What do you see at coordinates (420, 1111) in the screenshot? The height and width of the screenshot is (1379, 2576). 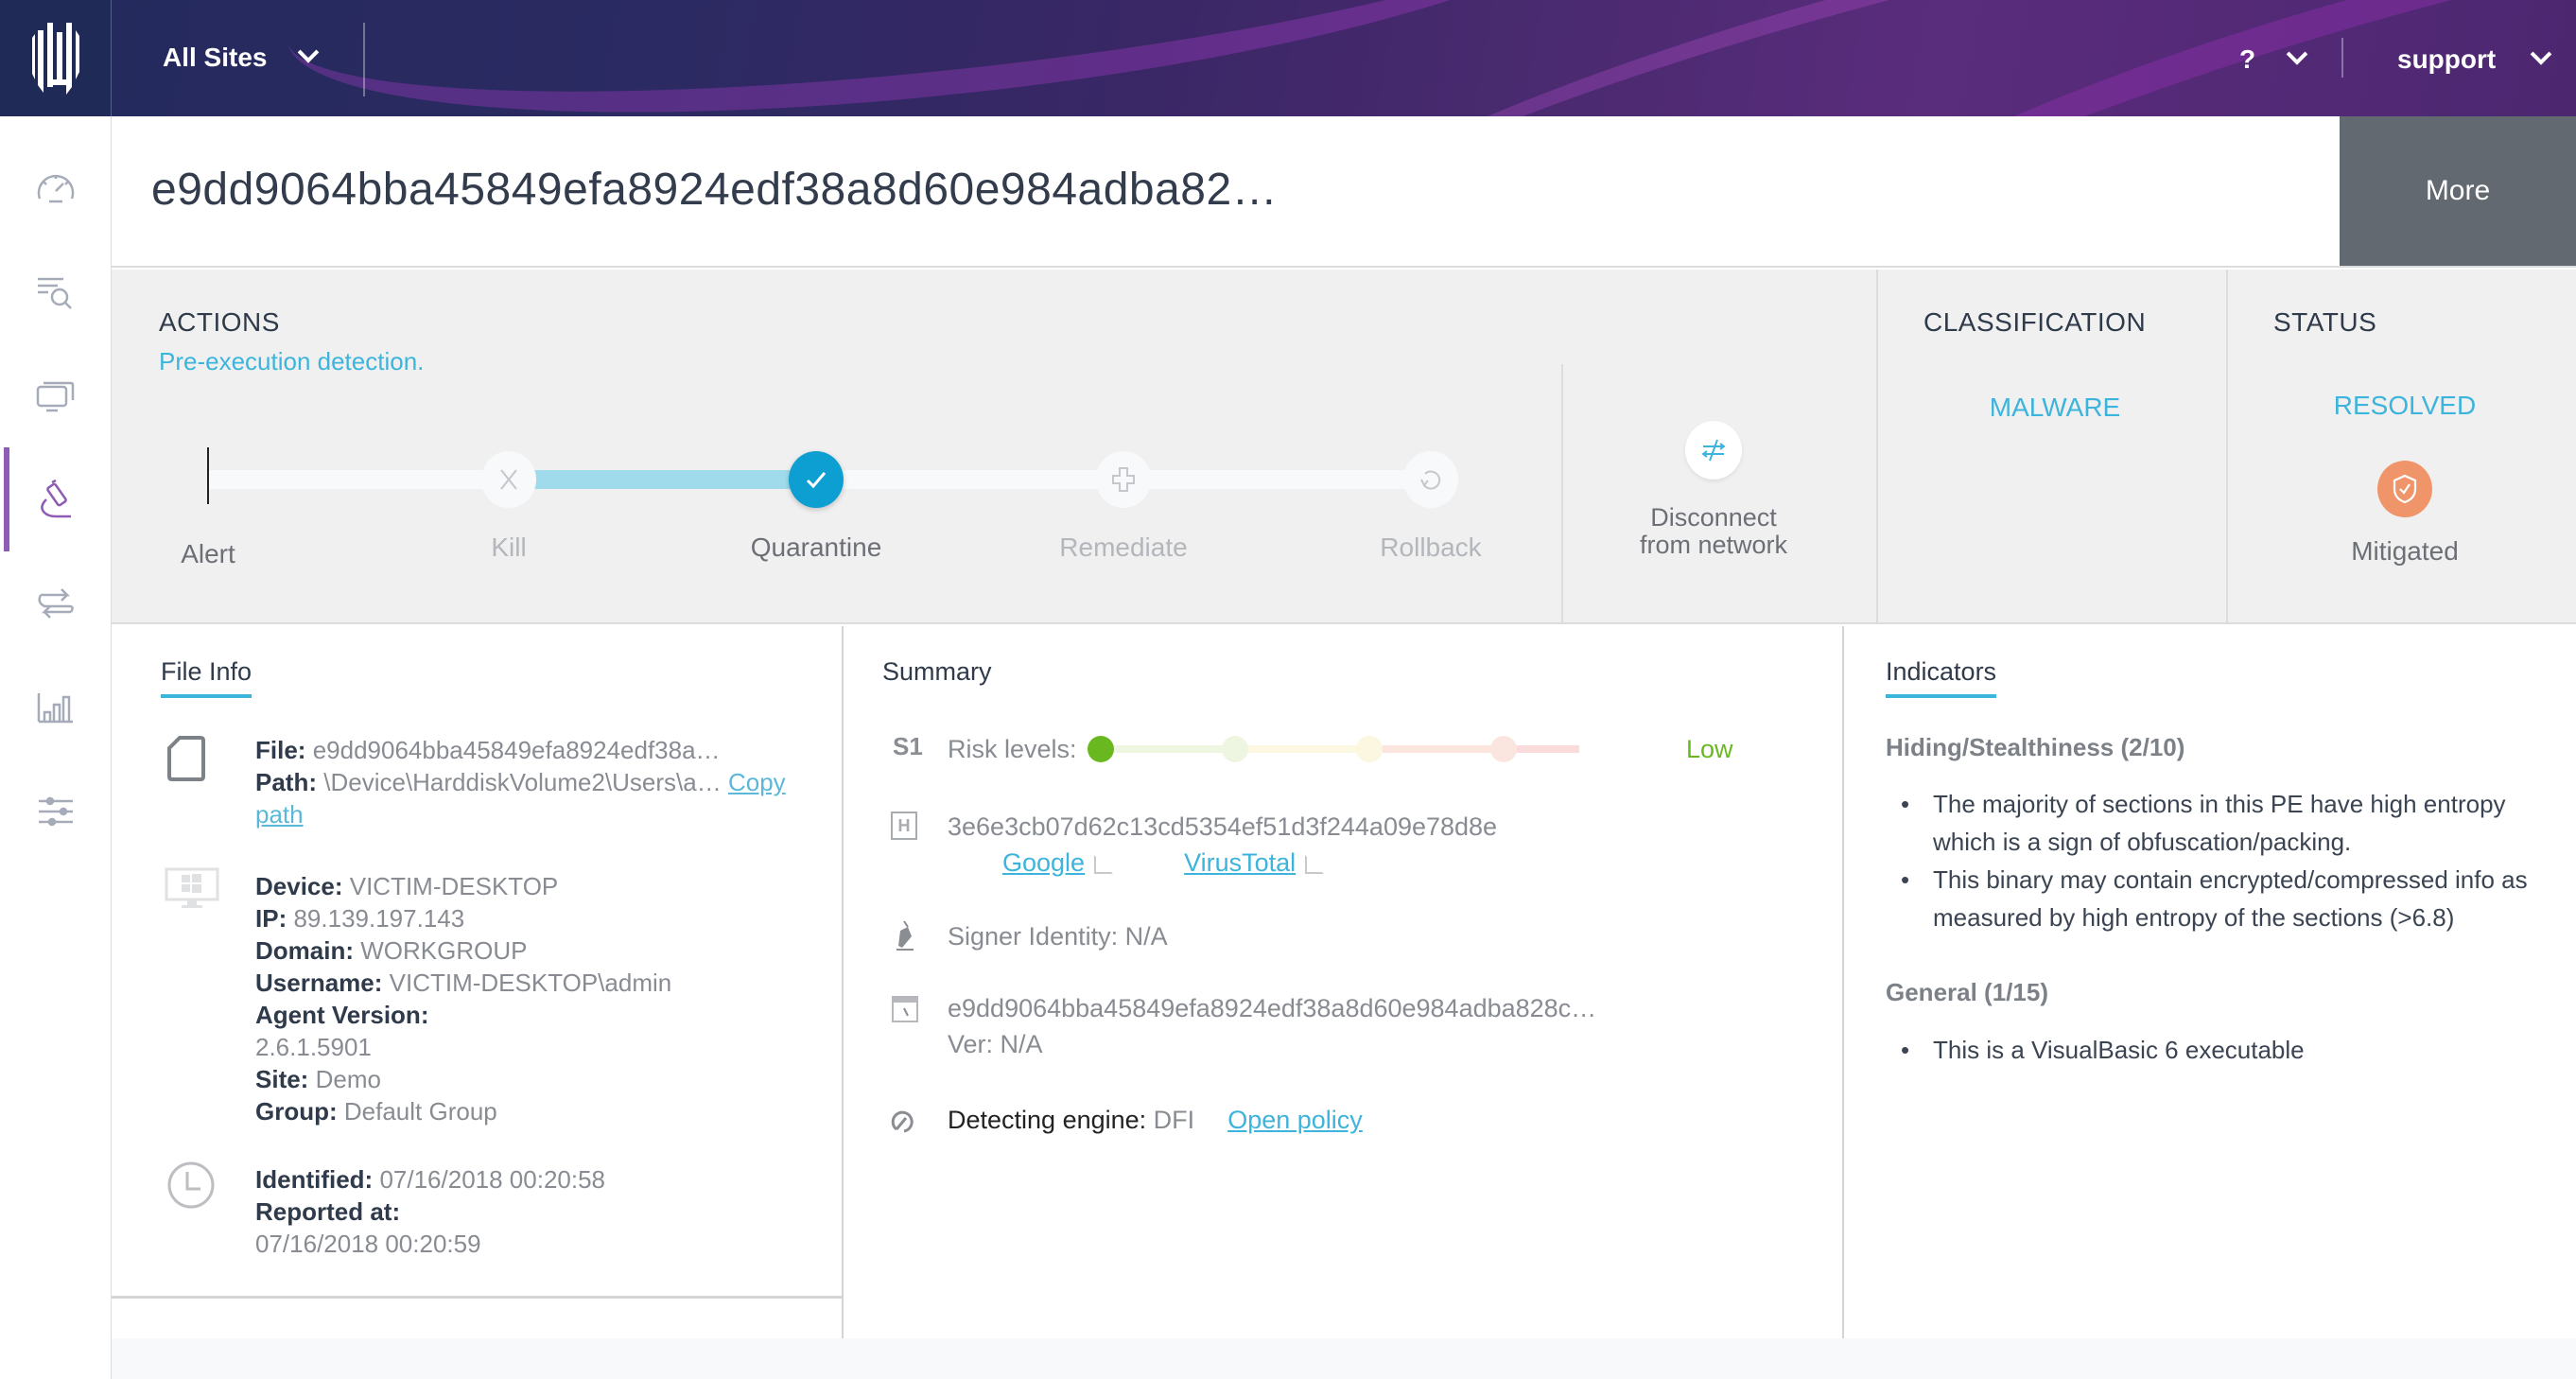 I see `group-value: Default Group` at bounding box center [420, 1111].